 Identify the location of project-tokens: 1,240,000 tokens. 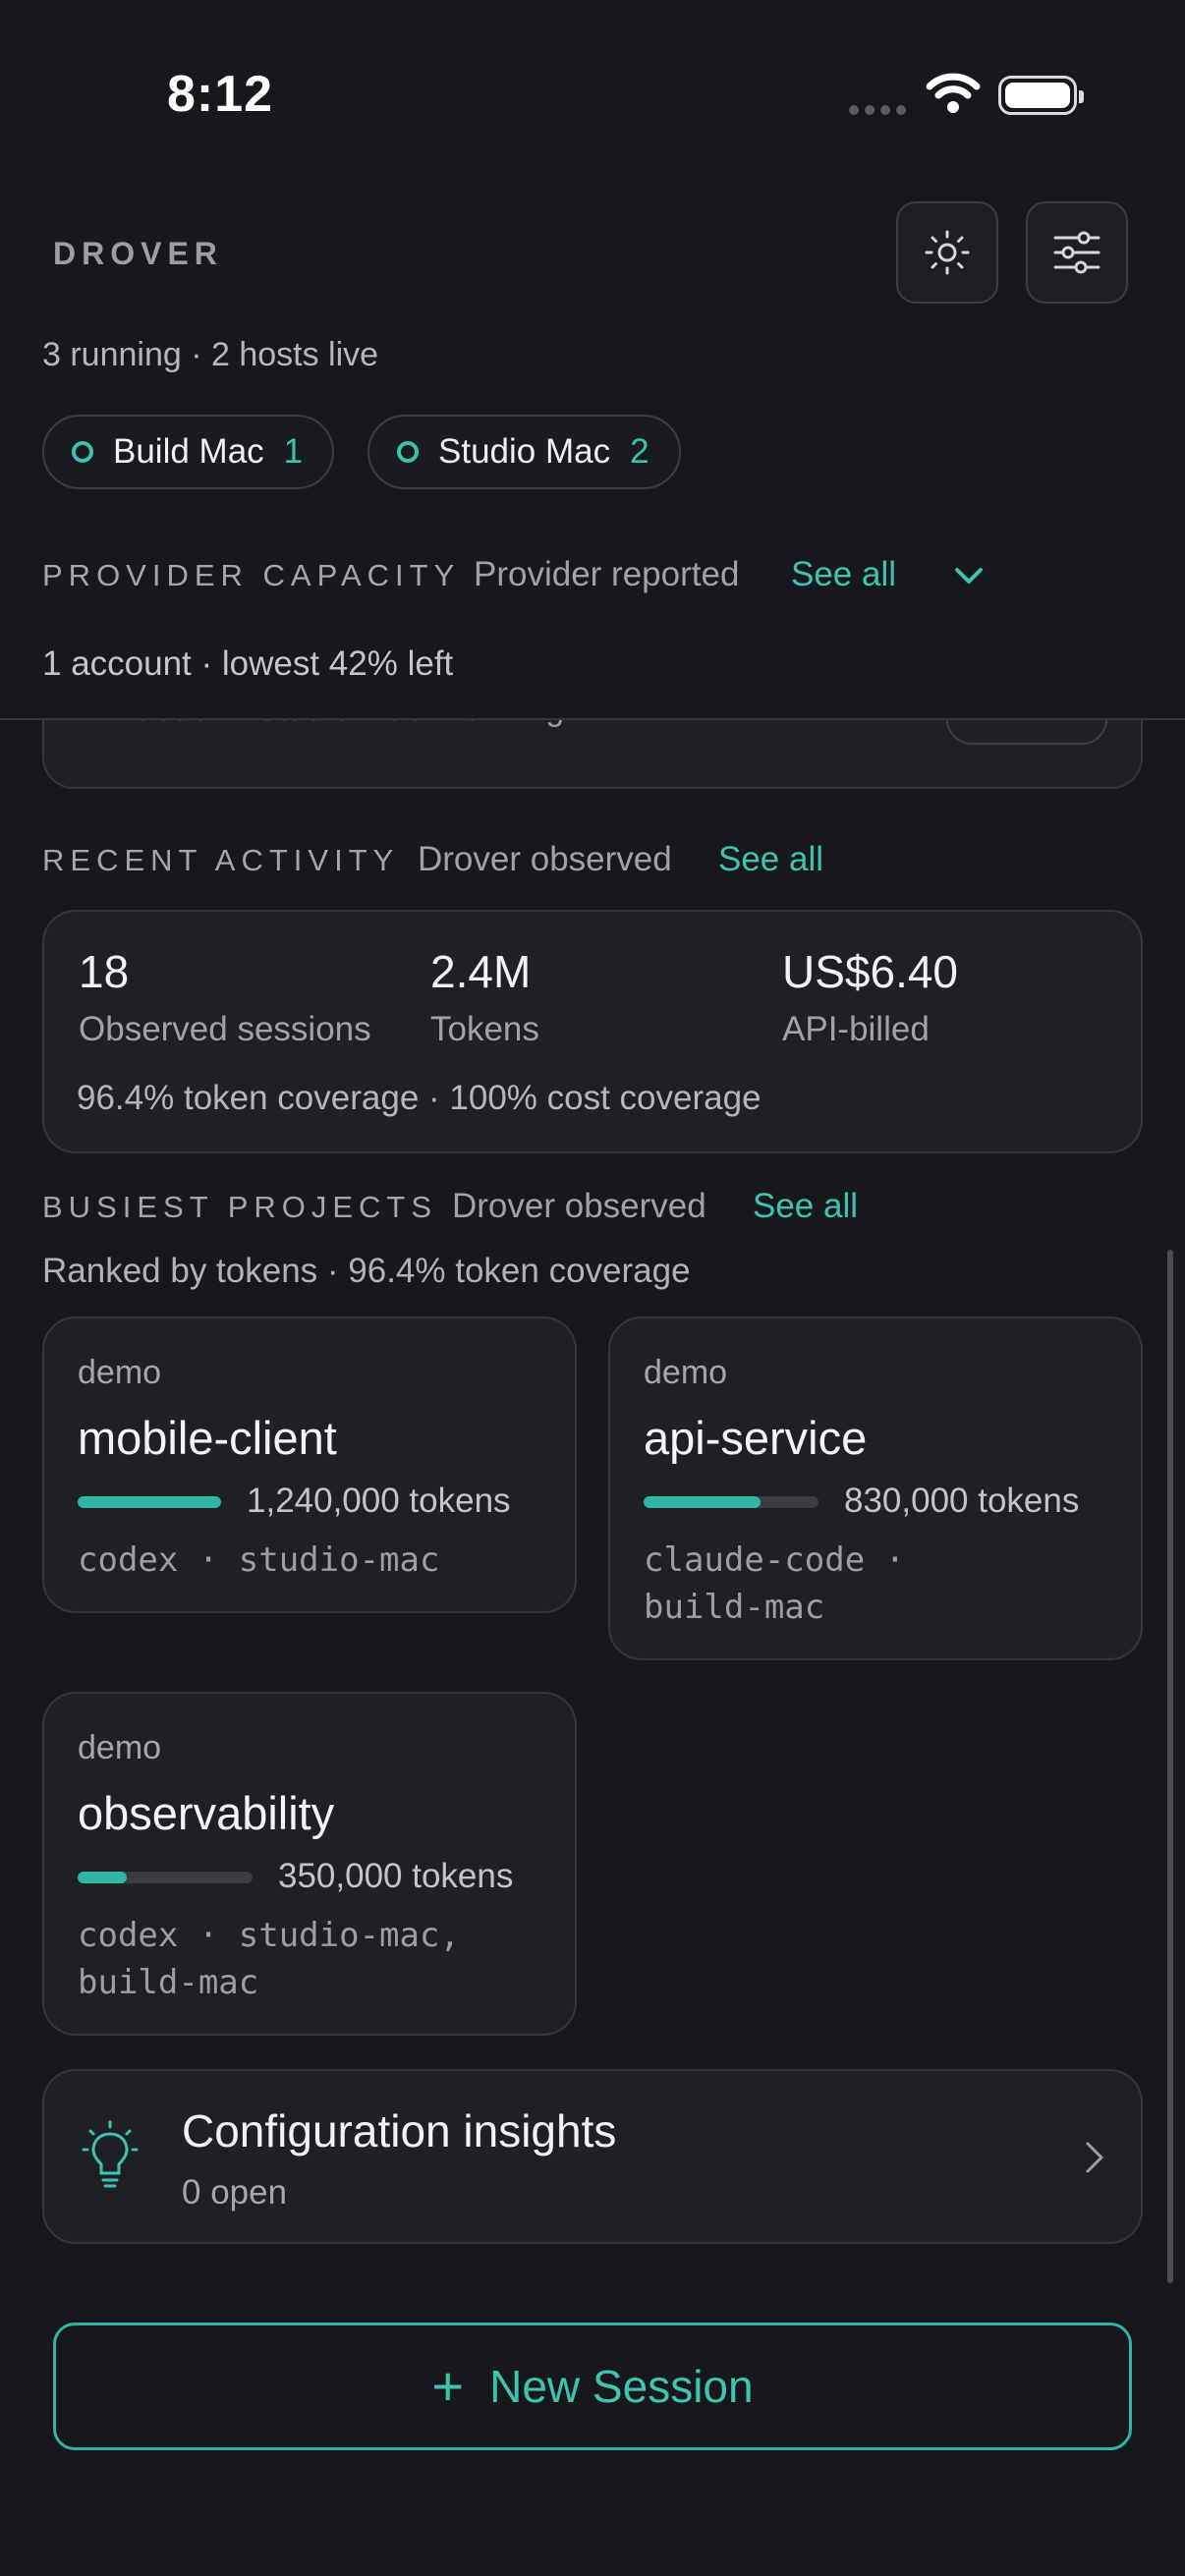
(379, 1501).